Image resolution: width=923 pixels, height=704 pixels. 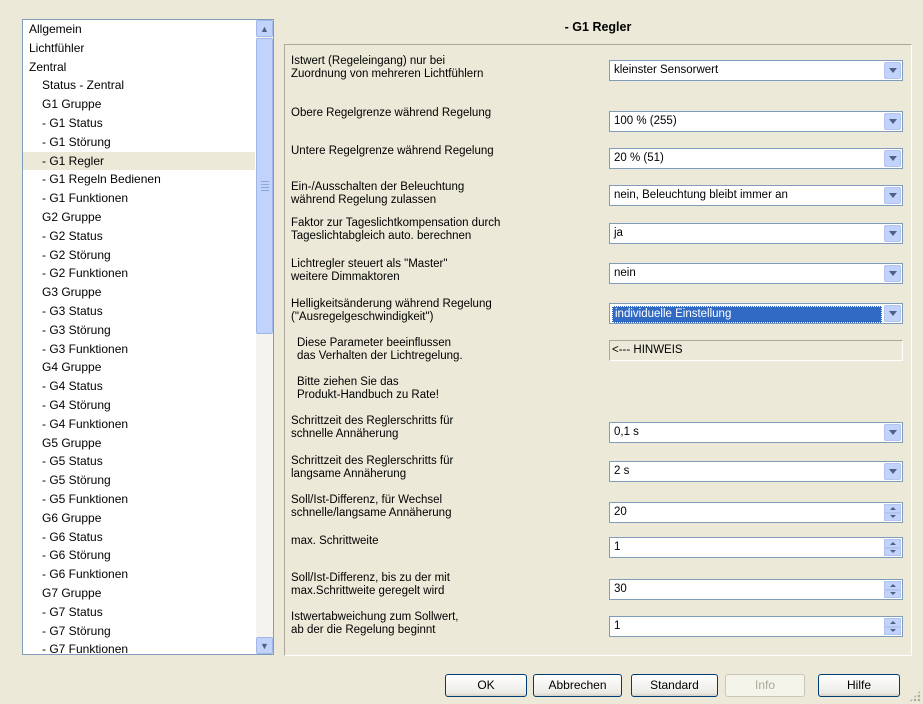 I want to click on dropdown-value: nein, Beleuchtung bleibt immer an, so click(x=701, y=195).